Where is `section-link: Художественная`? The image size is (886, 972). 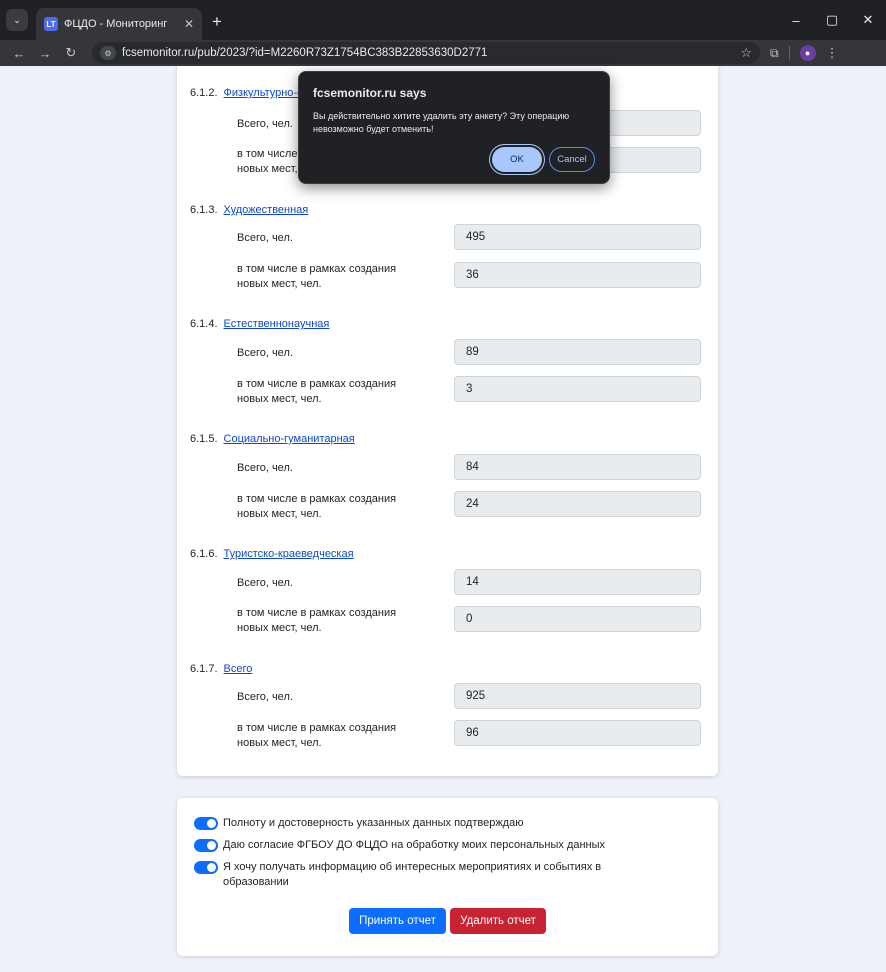
section-link: Художественная is located at coordinates (266, 210).